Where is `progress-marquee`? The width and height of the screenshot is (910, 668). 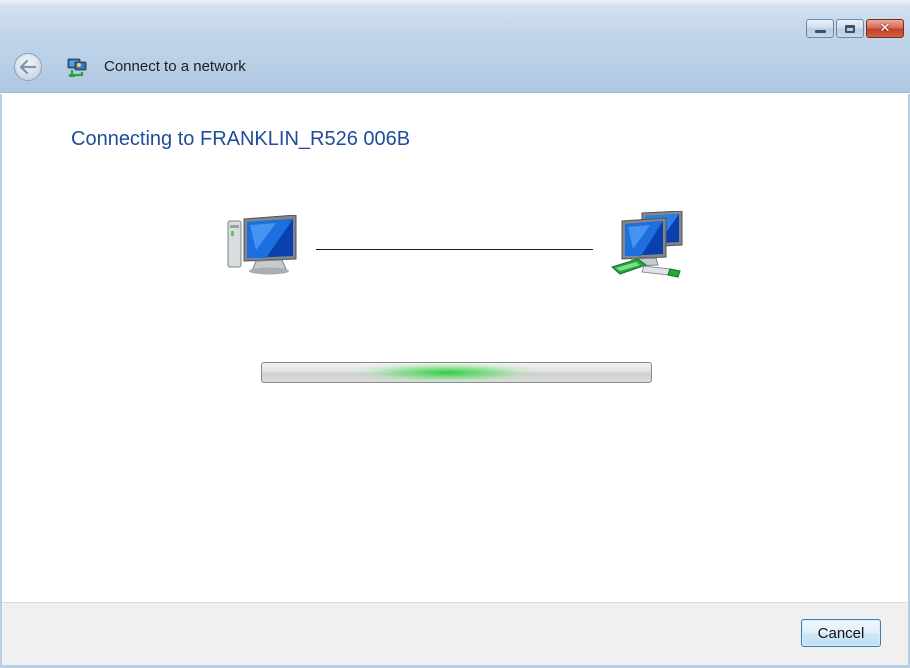 progress-marquee is located at coordinates (447, 372).